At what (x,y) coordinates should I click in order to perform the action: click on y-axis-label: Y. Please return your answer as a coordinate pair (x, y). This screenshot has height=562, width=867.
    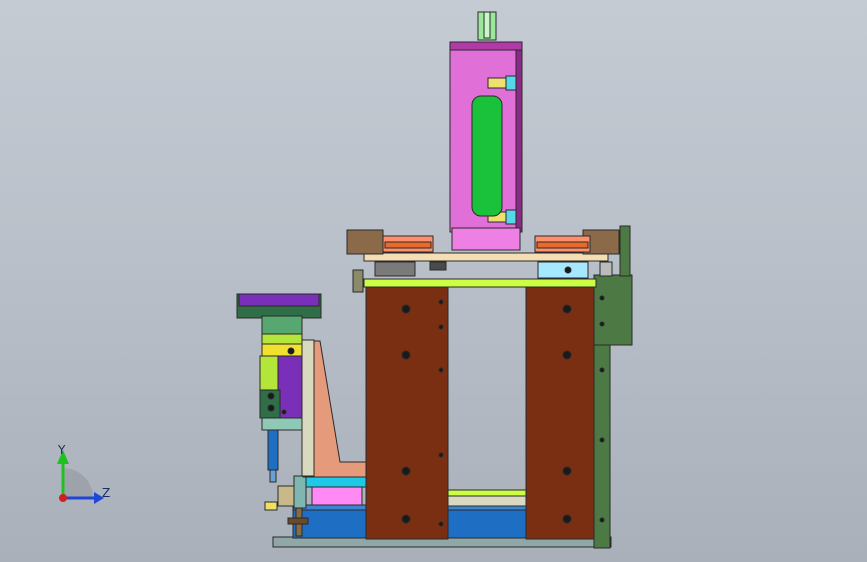
    Looking at the image, I should click on (61, 450).